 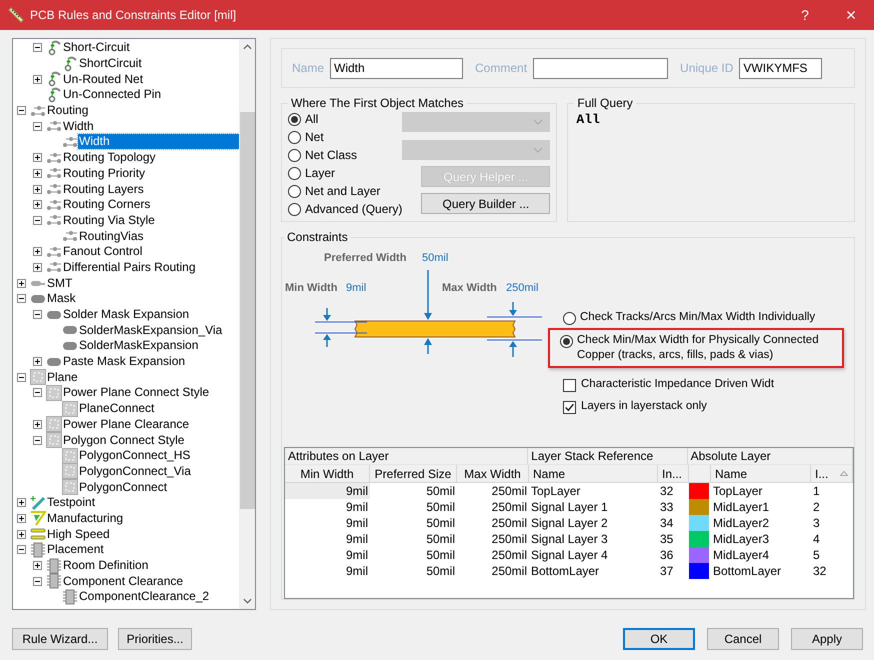 I want to click on tree-item: High Speed, so click(x=79, y=534).